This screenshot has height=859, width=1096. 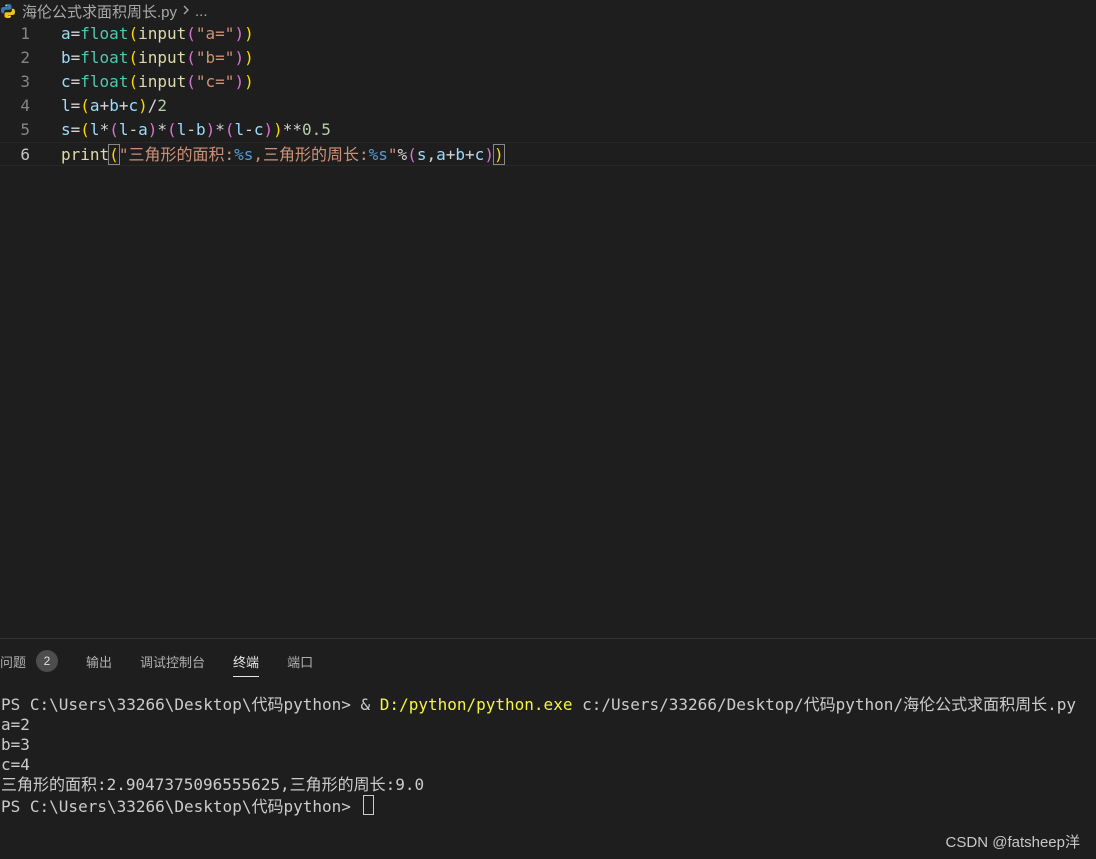 What do you see at coordinates (548, 58) in the screenshot?
I see `code-line: 2 b=float(input("b="))` at bounding box center [548, 58].